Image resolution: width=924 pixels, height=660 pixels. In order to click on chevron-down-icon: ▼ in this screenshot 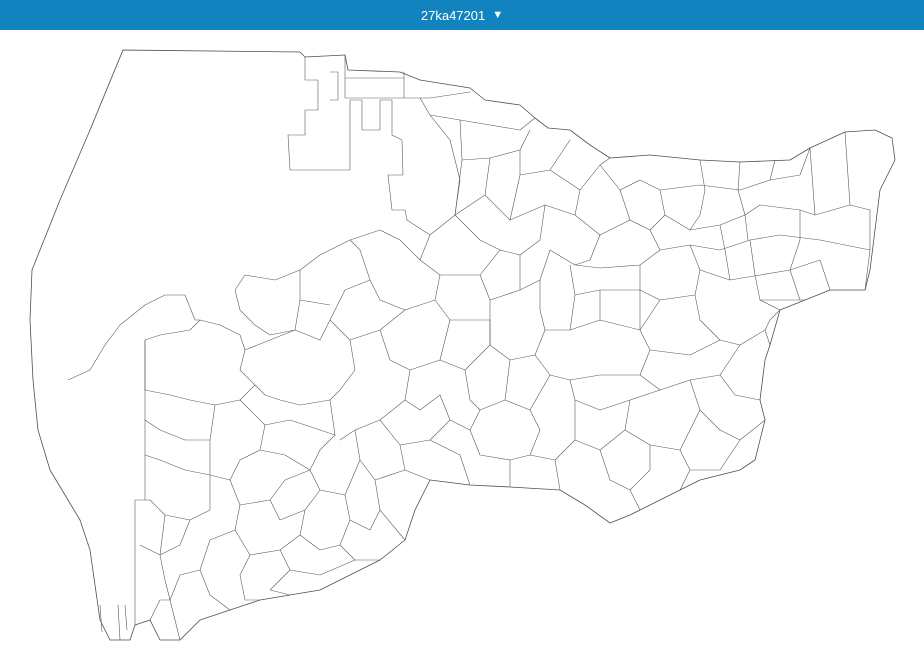, I will do `click(498, 14)`.